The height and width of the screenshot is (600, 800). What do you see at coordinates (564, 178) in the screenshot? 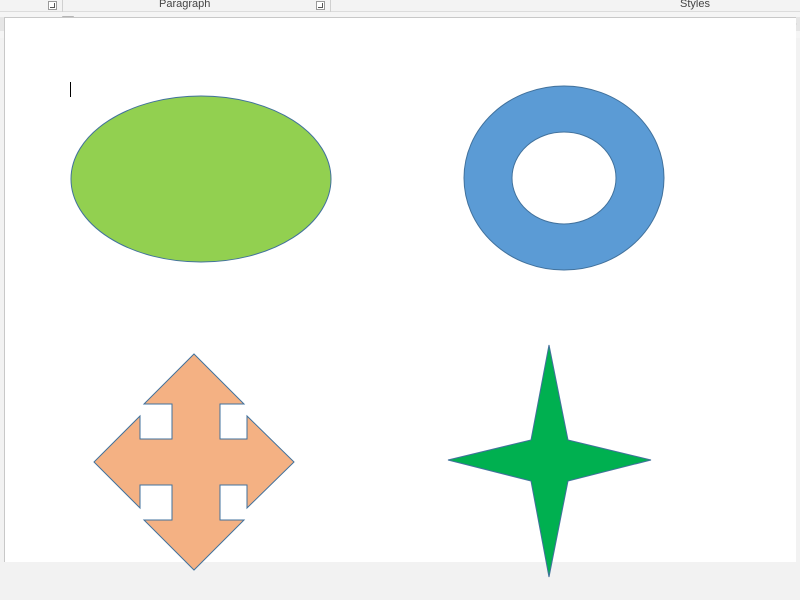
I see `blue-donut-shape` at bounding box center [564, 178].